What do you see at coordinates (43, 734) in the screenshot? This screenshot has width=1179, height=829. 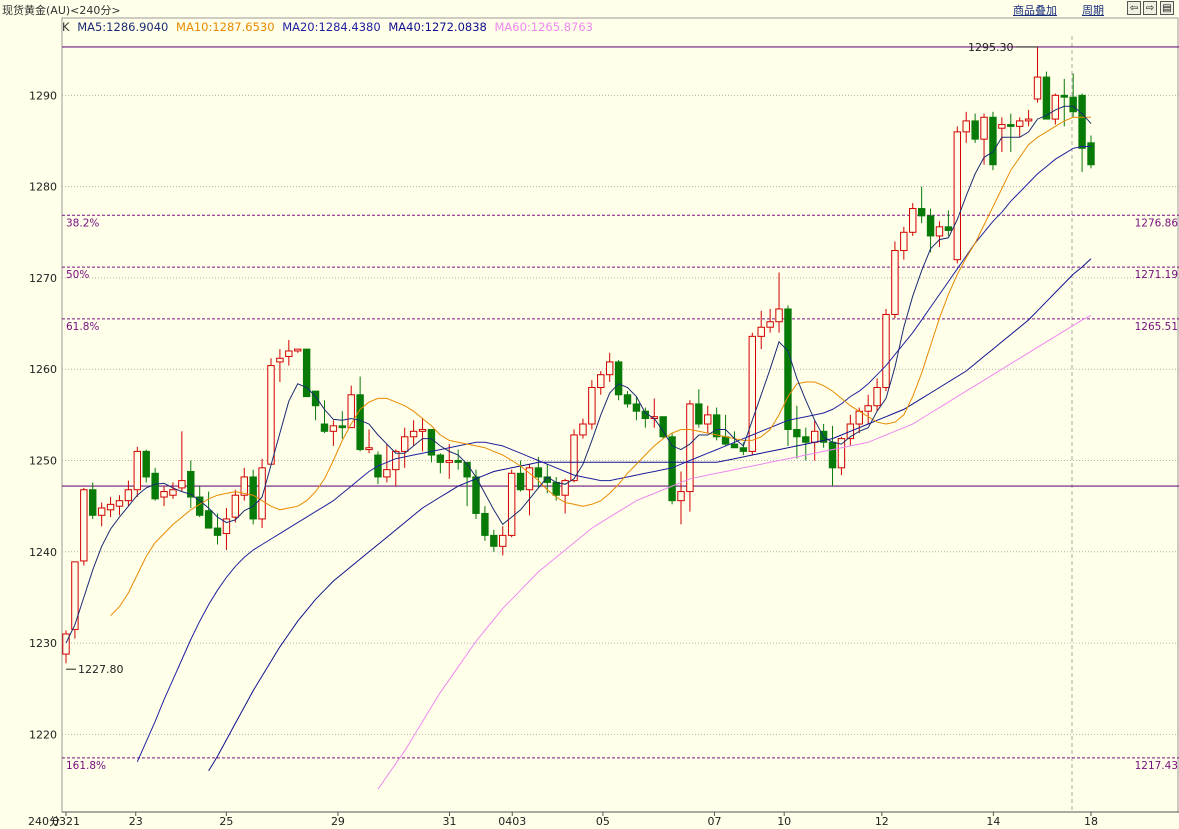 I see `y-tick-label: 1220` at bounding box center [43, 734].